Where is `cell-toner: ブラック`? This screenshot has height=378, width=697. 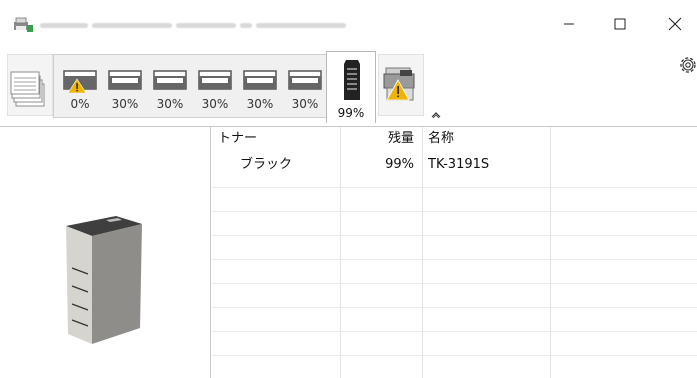
cell-toner: ブラック is located at coordinates (266, 164).